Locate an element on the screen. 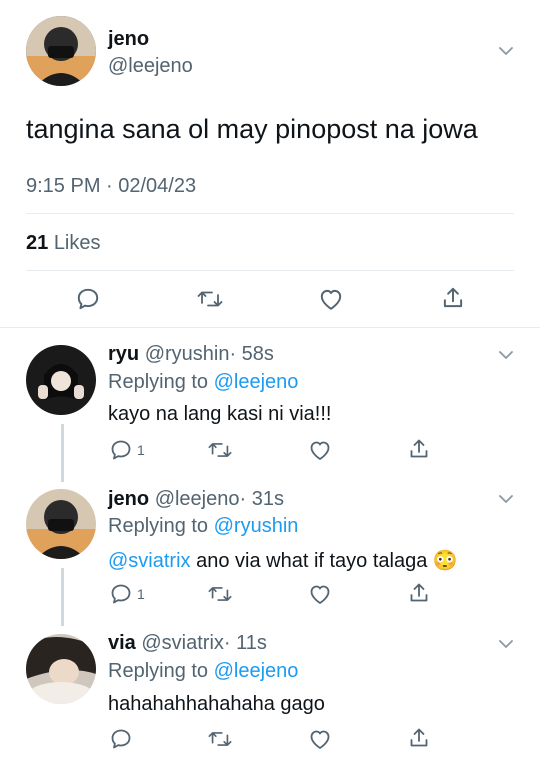 The width and height of the screenshot is (540, 763). reply-header: jeno @leejeno· 31s is located at coordinates (196, 499).